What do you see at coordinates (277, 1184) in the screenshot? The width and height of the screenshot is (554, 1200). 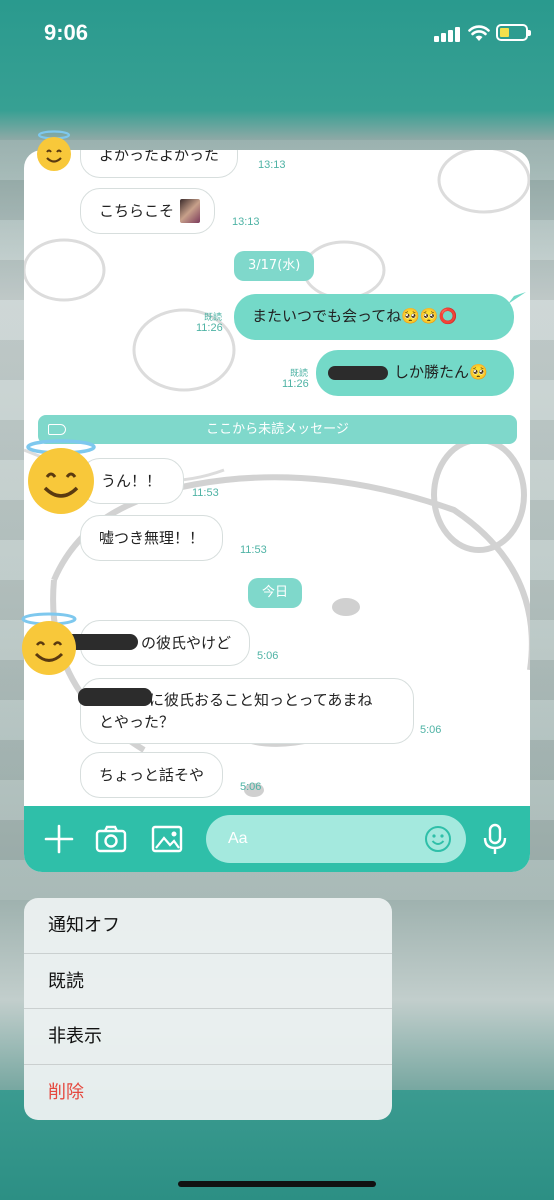 I see `home-indicator` at bounding box center [277, 1184].